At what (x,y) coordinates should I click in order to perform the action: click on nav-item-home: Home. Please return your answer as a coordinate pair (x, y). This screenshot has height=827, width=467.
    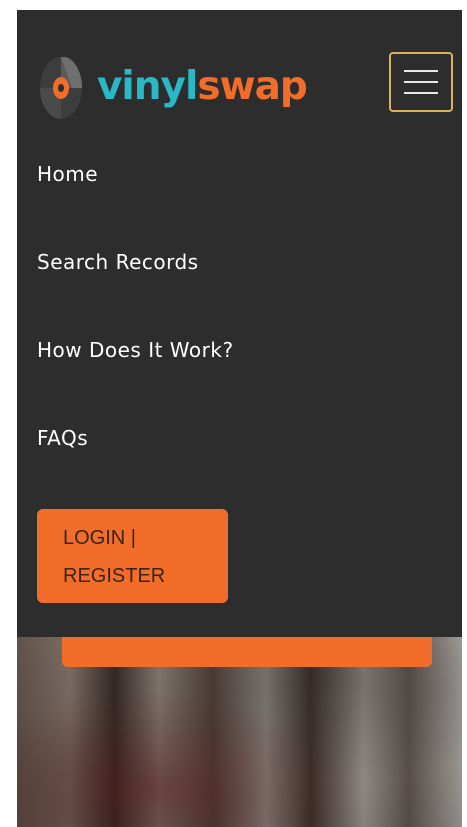
    Looking at the image, I should click on (135, 174).